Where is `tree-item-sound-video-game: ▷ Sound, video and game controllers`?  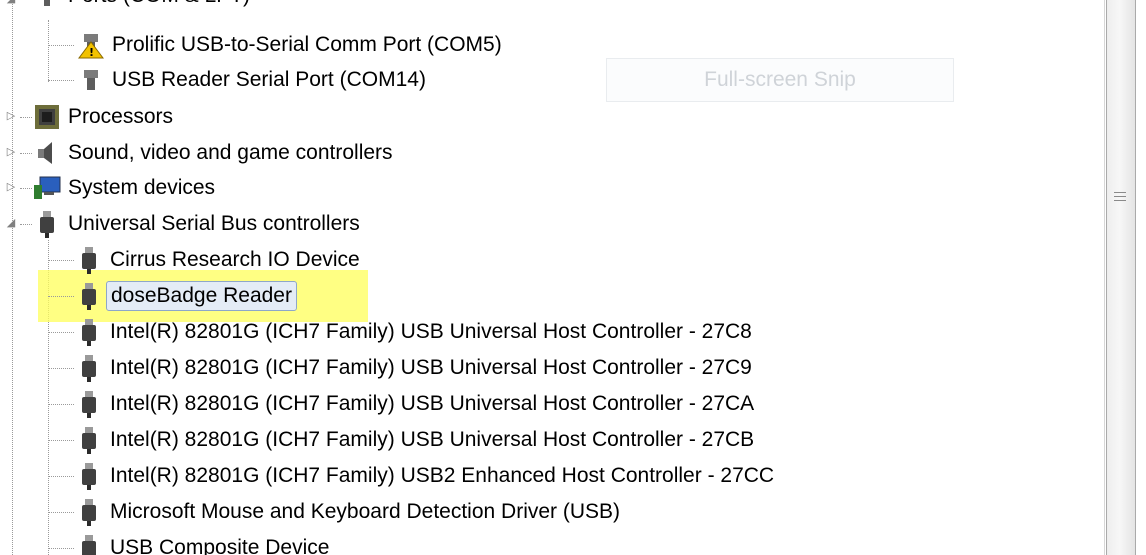
tree-item-sound-video-game: ▷ Sound, video and game controllers is located at coordinates (200, 153).